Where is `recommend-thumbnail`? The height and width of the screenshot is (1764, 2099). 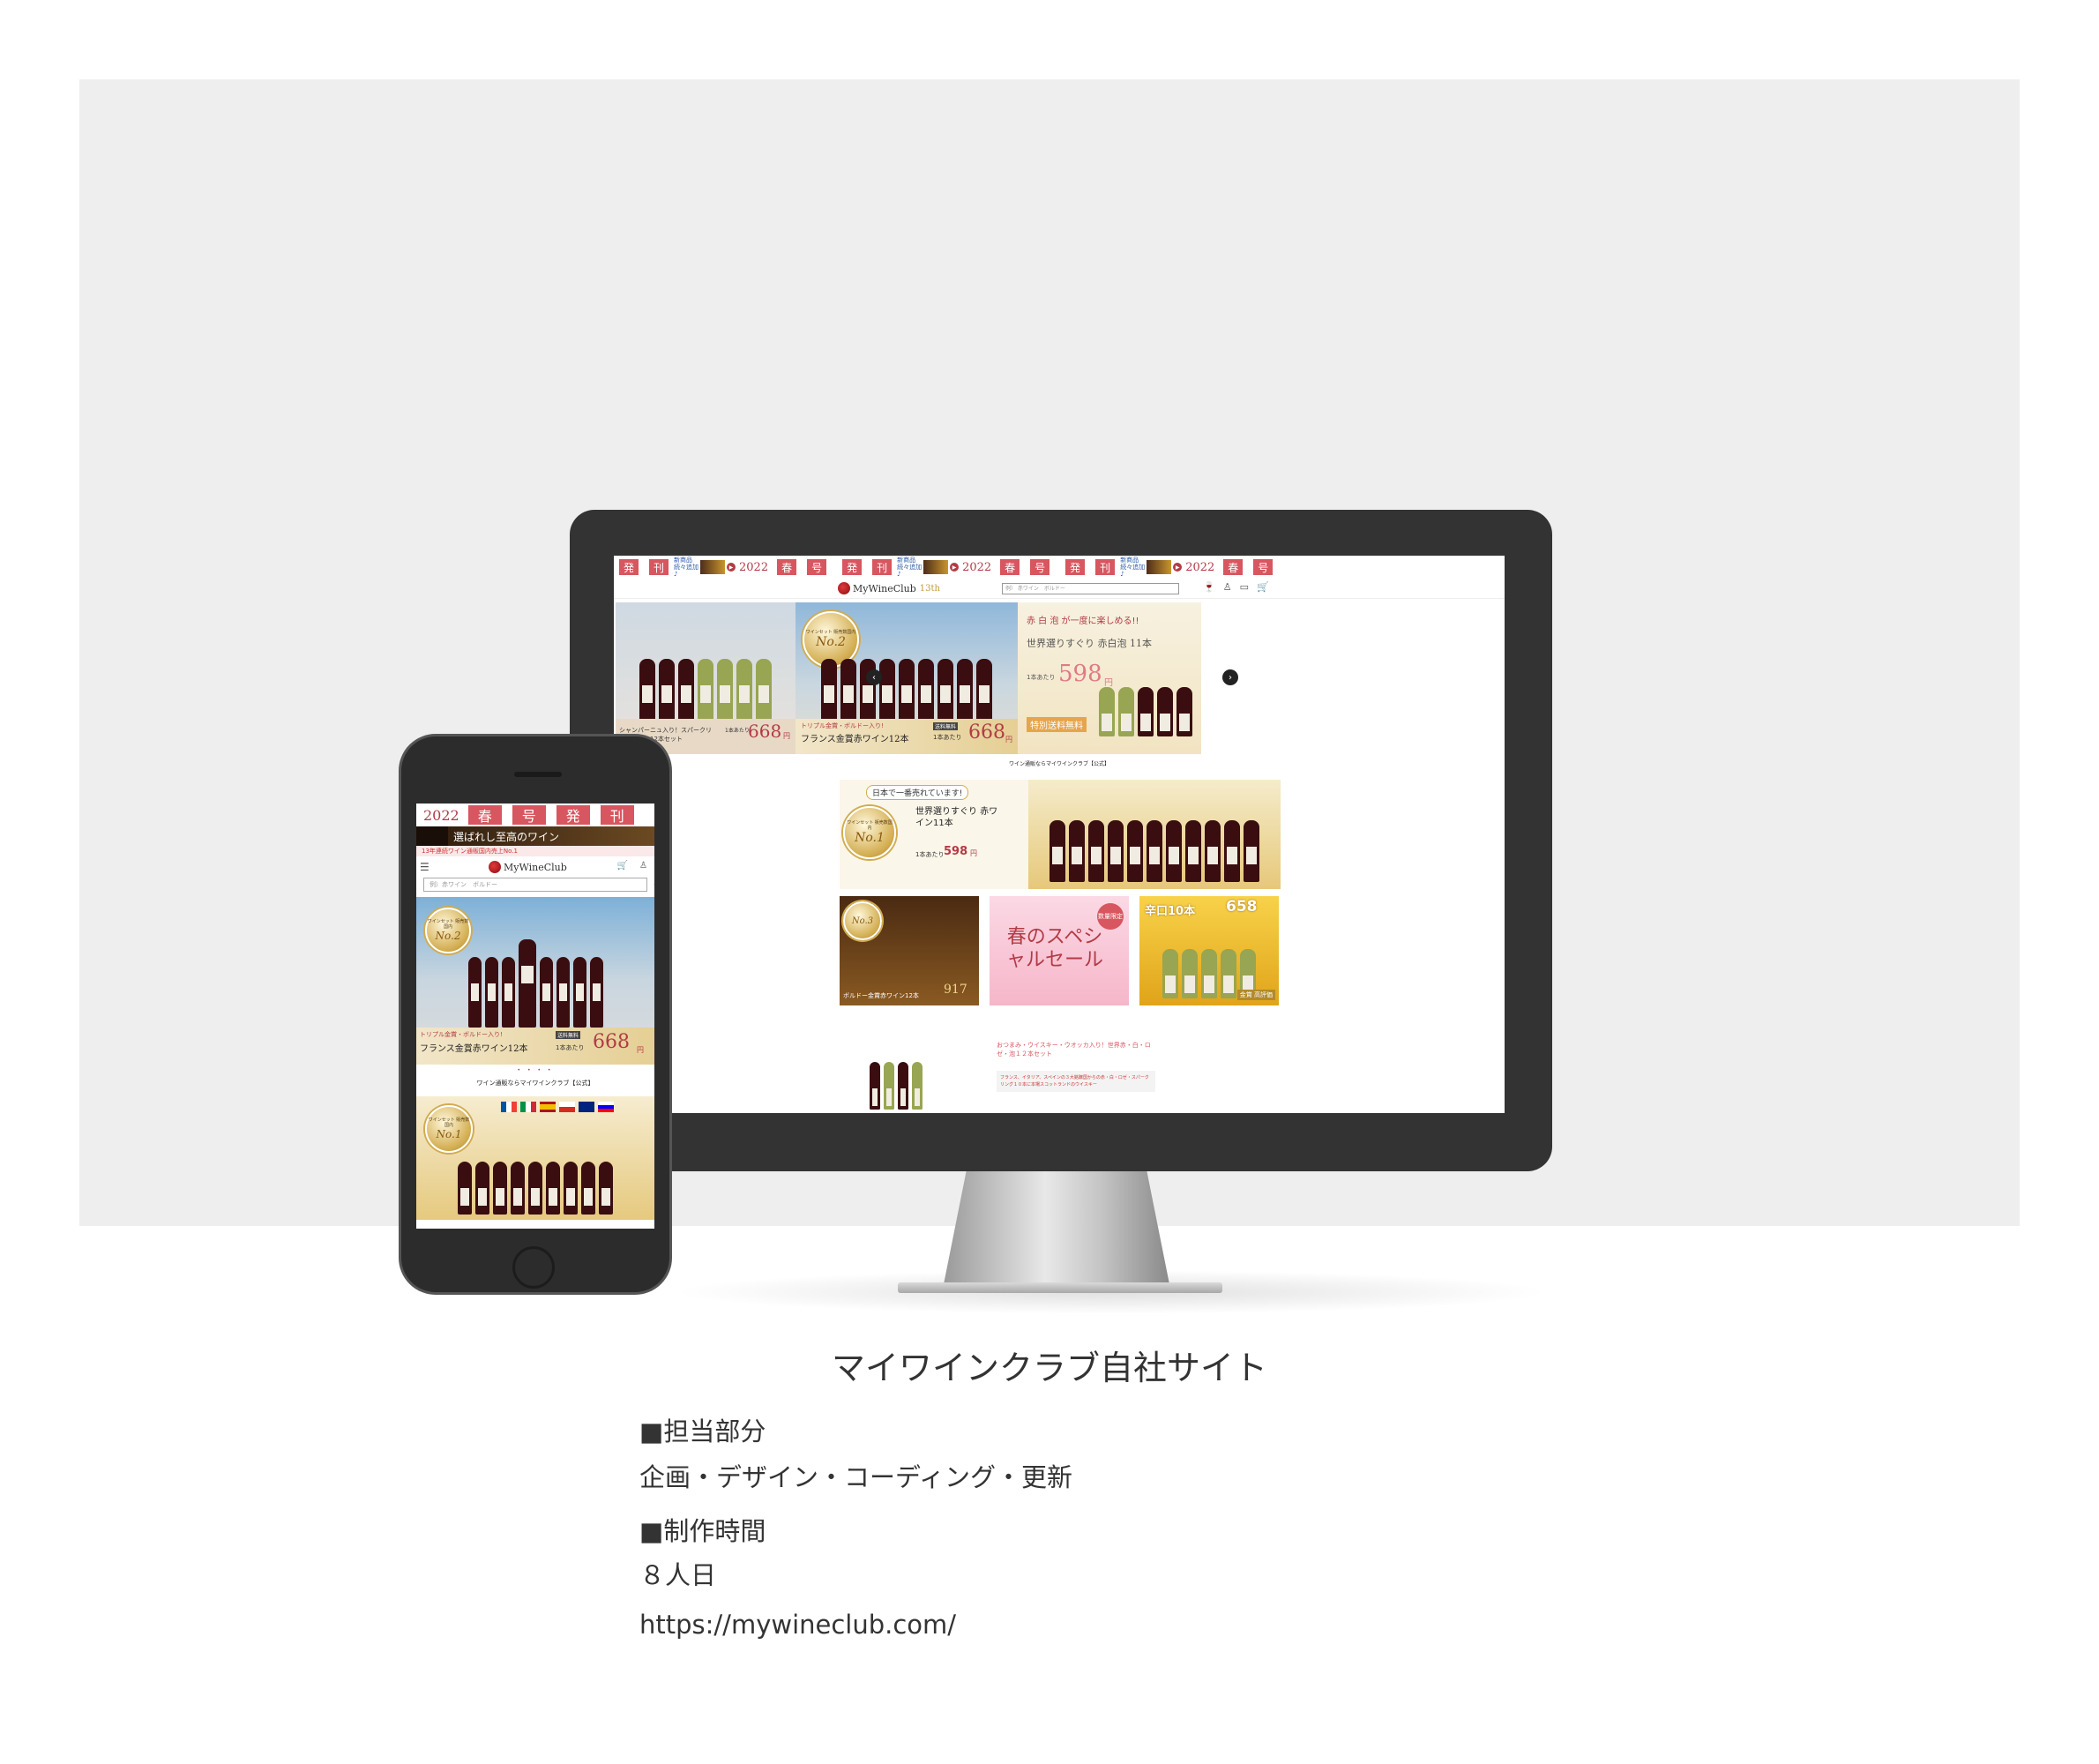 recommend-thumbnail is located at coordinates (896, 1075).